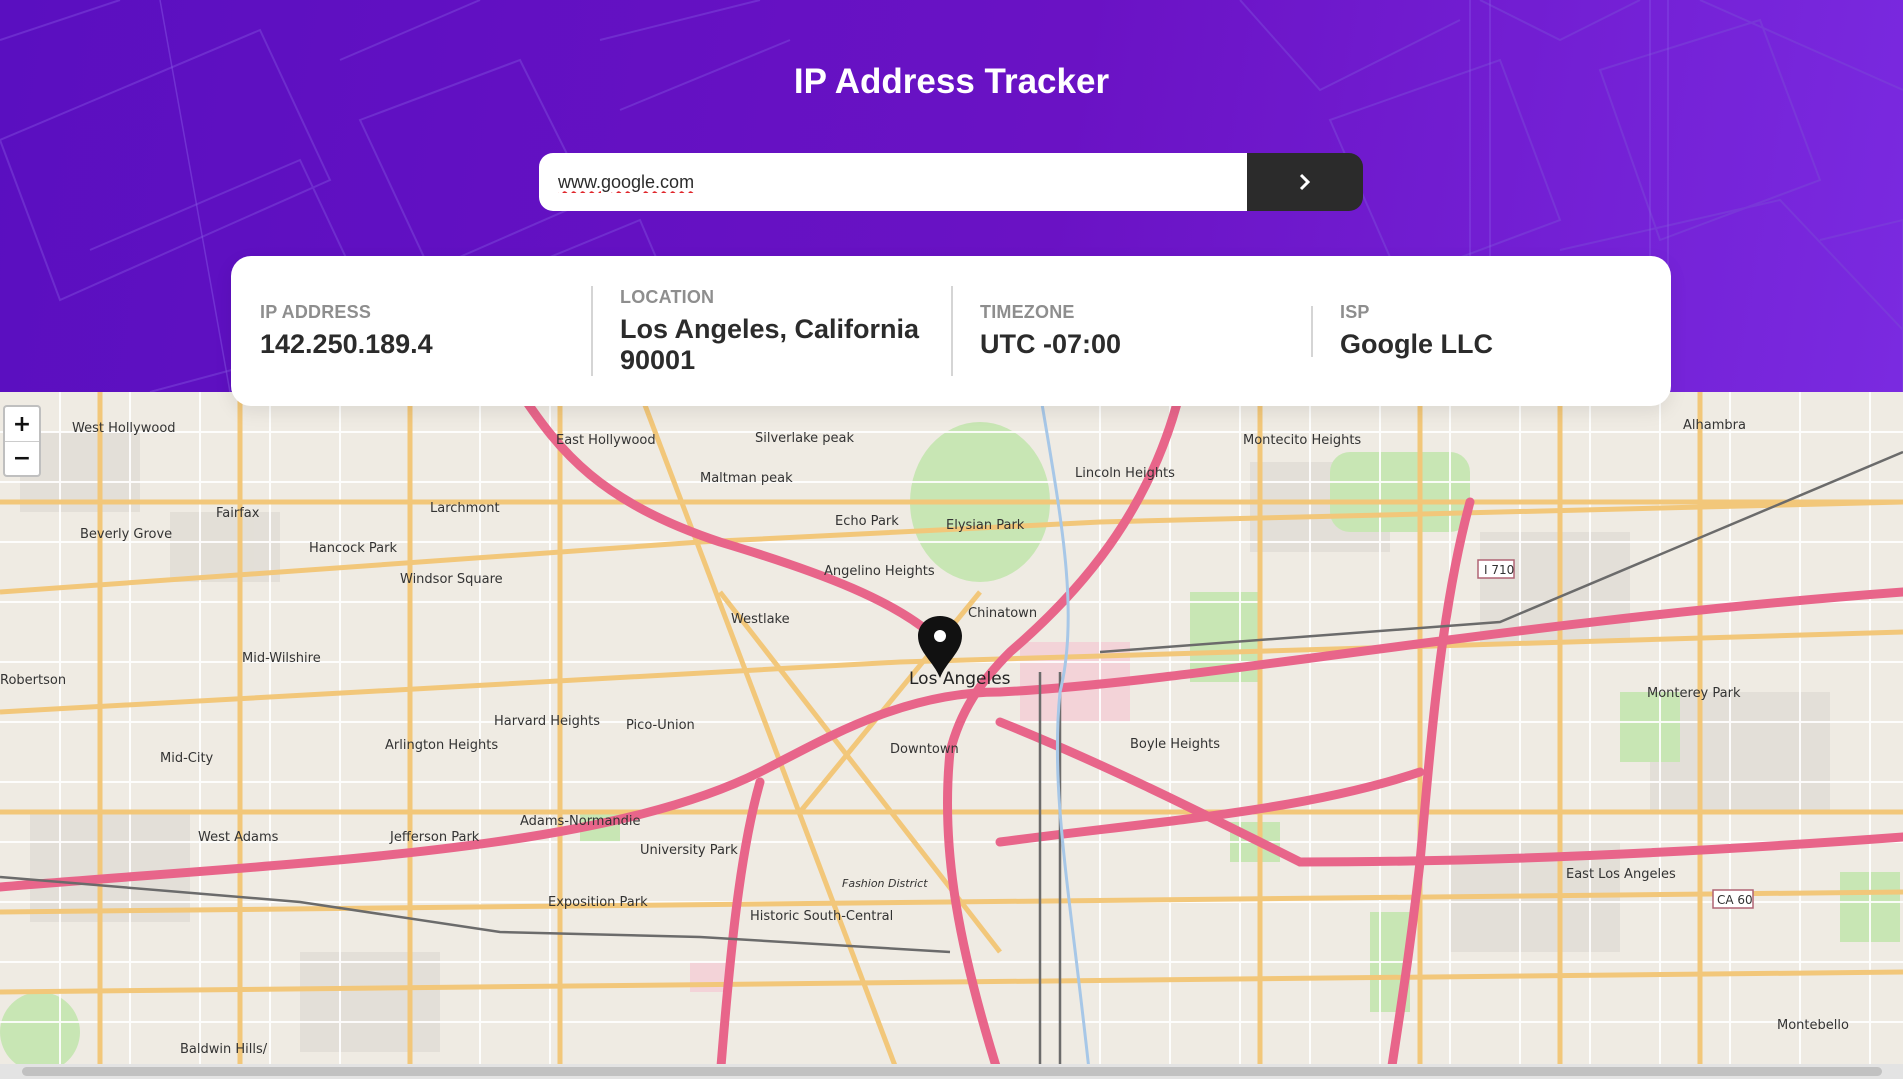 This screenshot has height=1079, width=1903. Describe the element at coordinates (606, 440) in the screenshot. I see `map-label: East Hollywood` at that location.